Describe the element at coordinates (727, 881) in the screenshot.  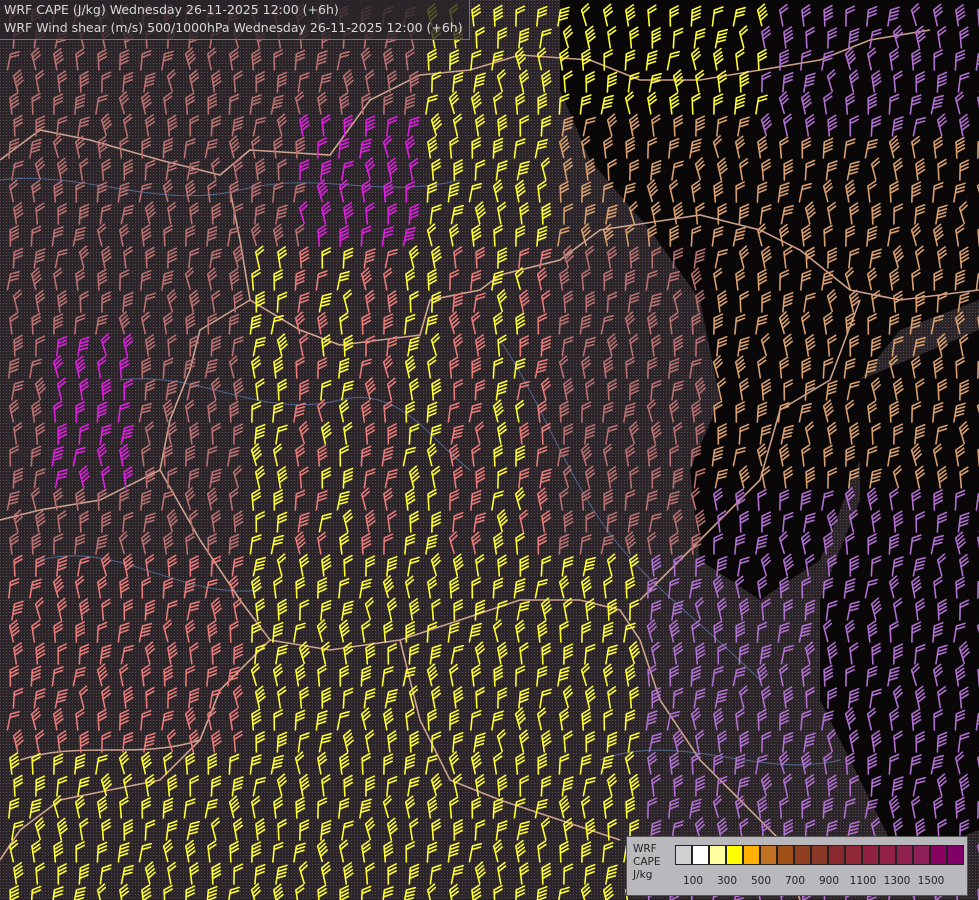
I see `legend-tick-label: 300` at that location.